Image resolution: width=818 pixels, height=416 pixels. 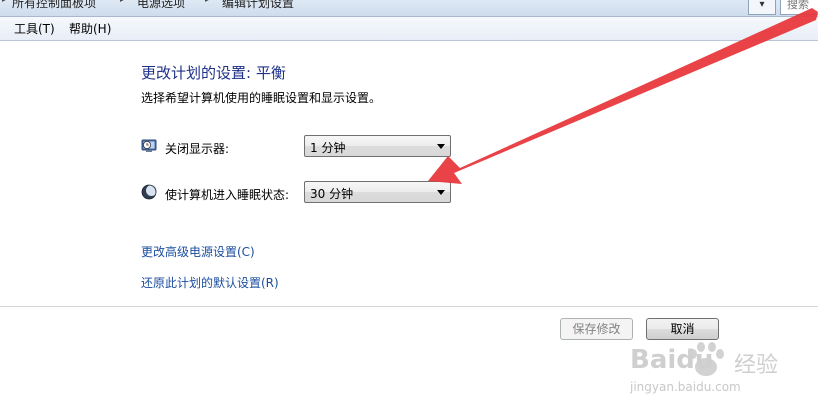 What do you see at coordinates (685, 387) in the screenshot?
I see `watermark-url: jingyan.baidu.com` at bounding box center [685, 387].